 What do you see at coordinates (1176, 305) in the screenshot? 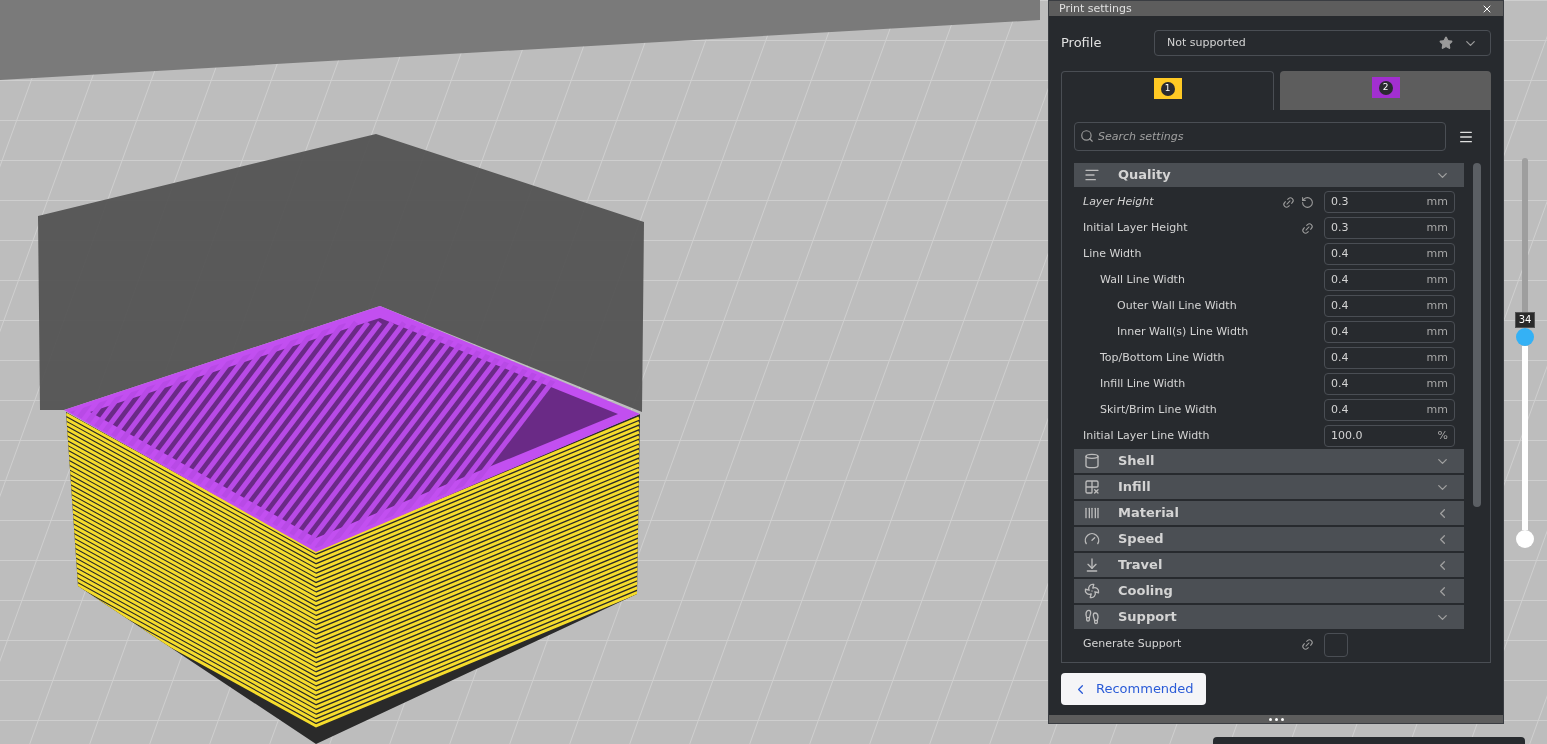
I see `setting-label: Outer Wall Line Width` at bounding box center [1176, 305].